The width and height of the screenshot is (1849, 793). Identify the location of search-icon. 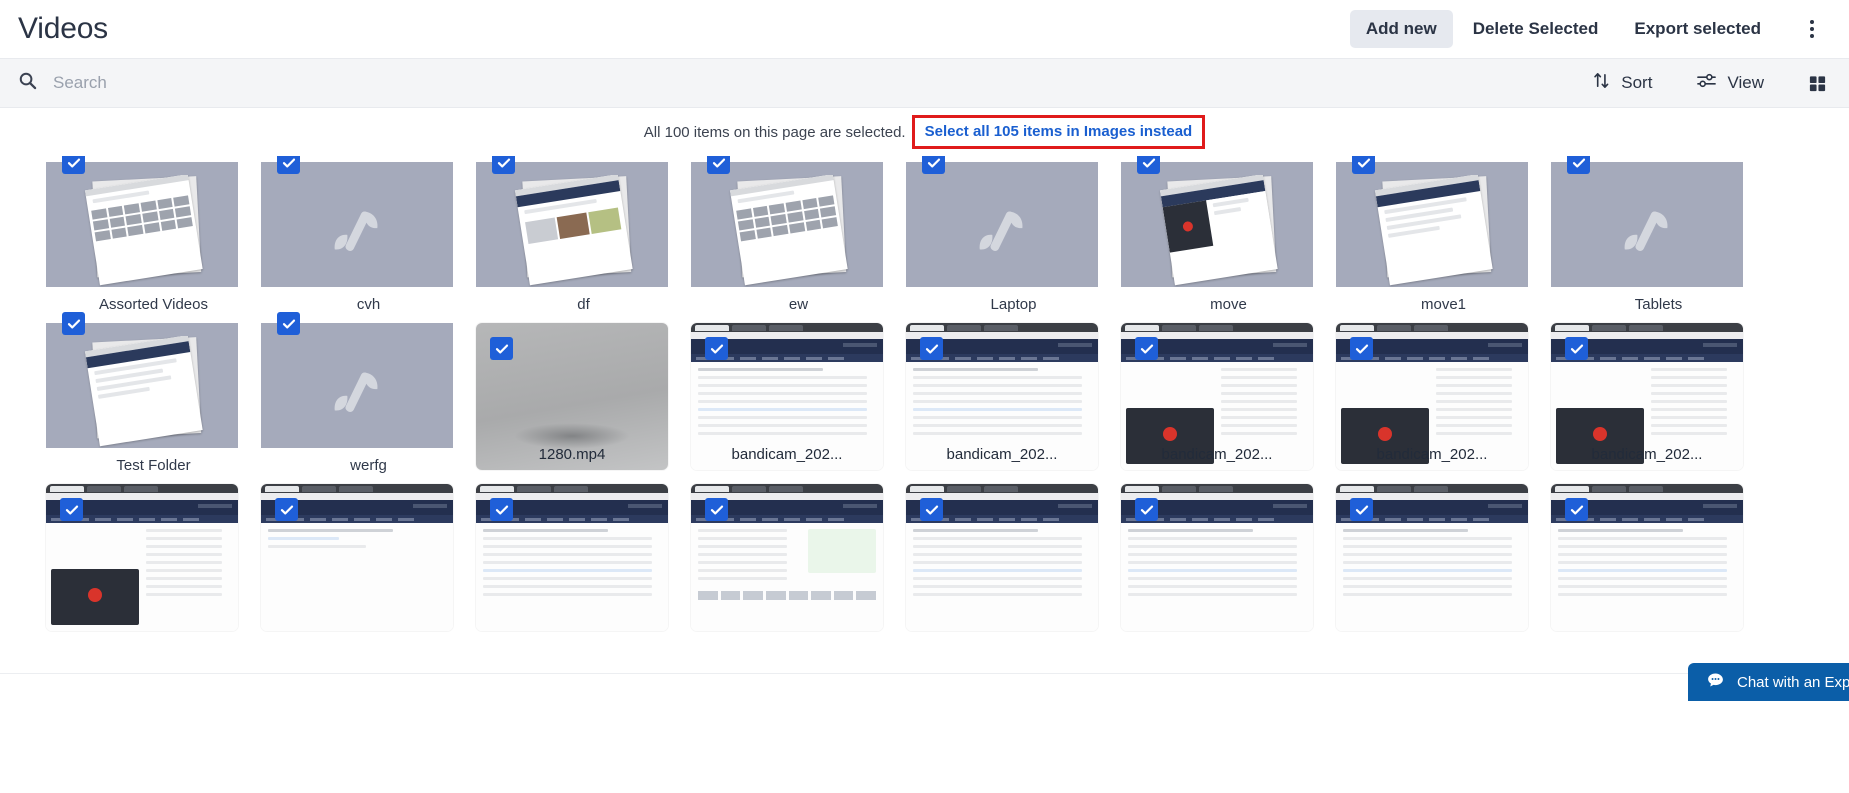
(27, 83).